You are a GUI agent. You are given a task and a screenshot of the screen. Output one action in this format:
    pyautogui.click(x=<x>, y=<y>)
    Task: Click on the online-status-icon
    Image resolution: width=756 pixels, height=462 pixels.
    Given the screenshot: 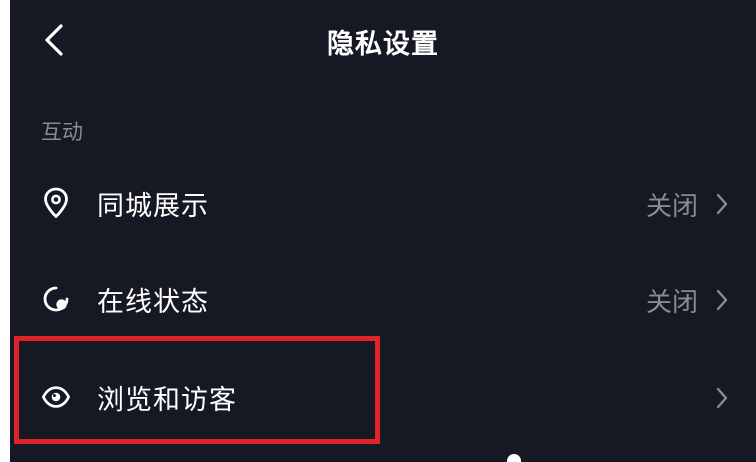 What is the action you would take?
    pyautogui.click(x=56, y=299)
    